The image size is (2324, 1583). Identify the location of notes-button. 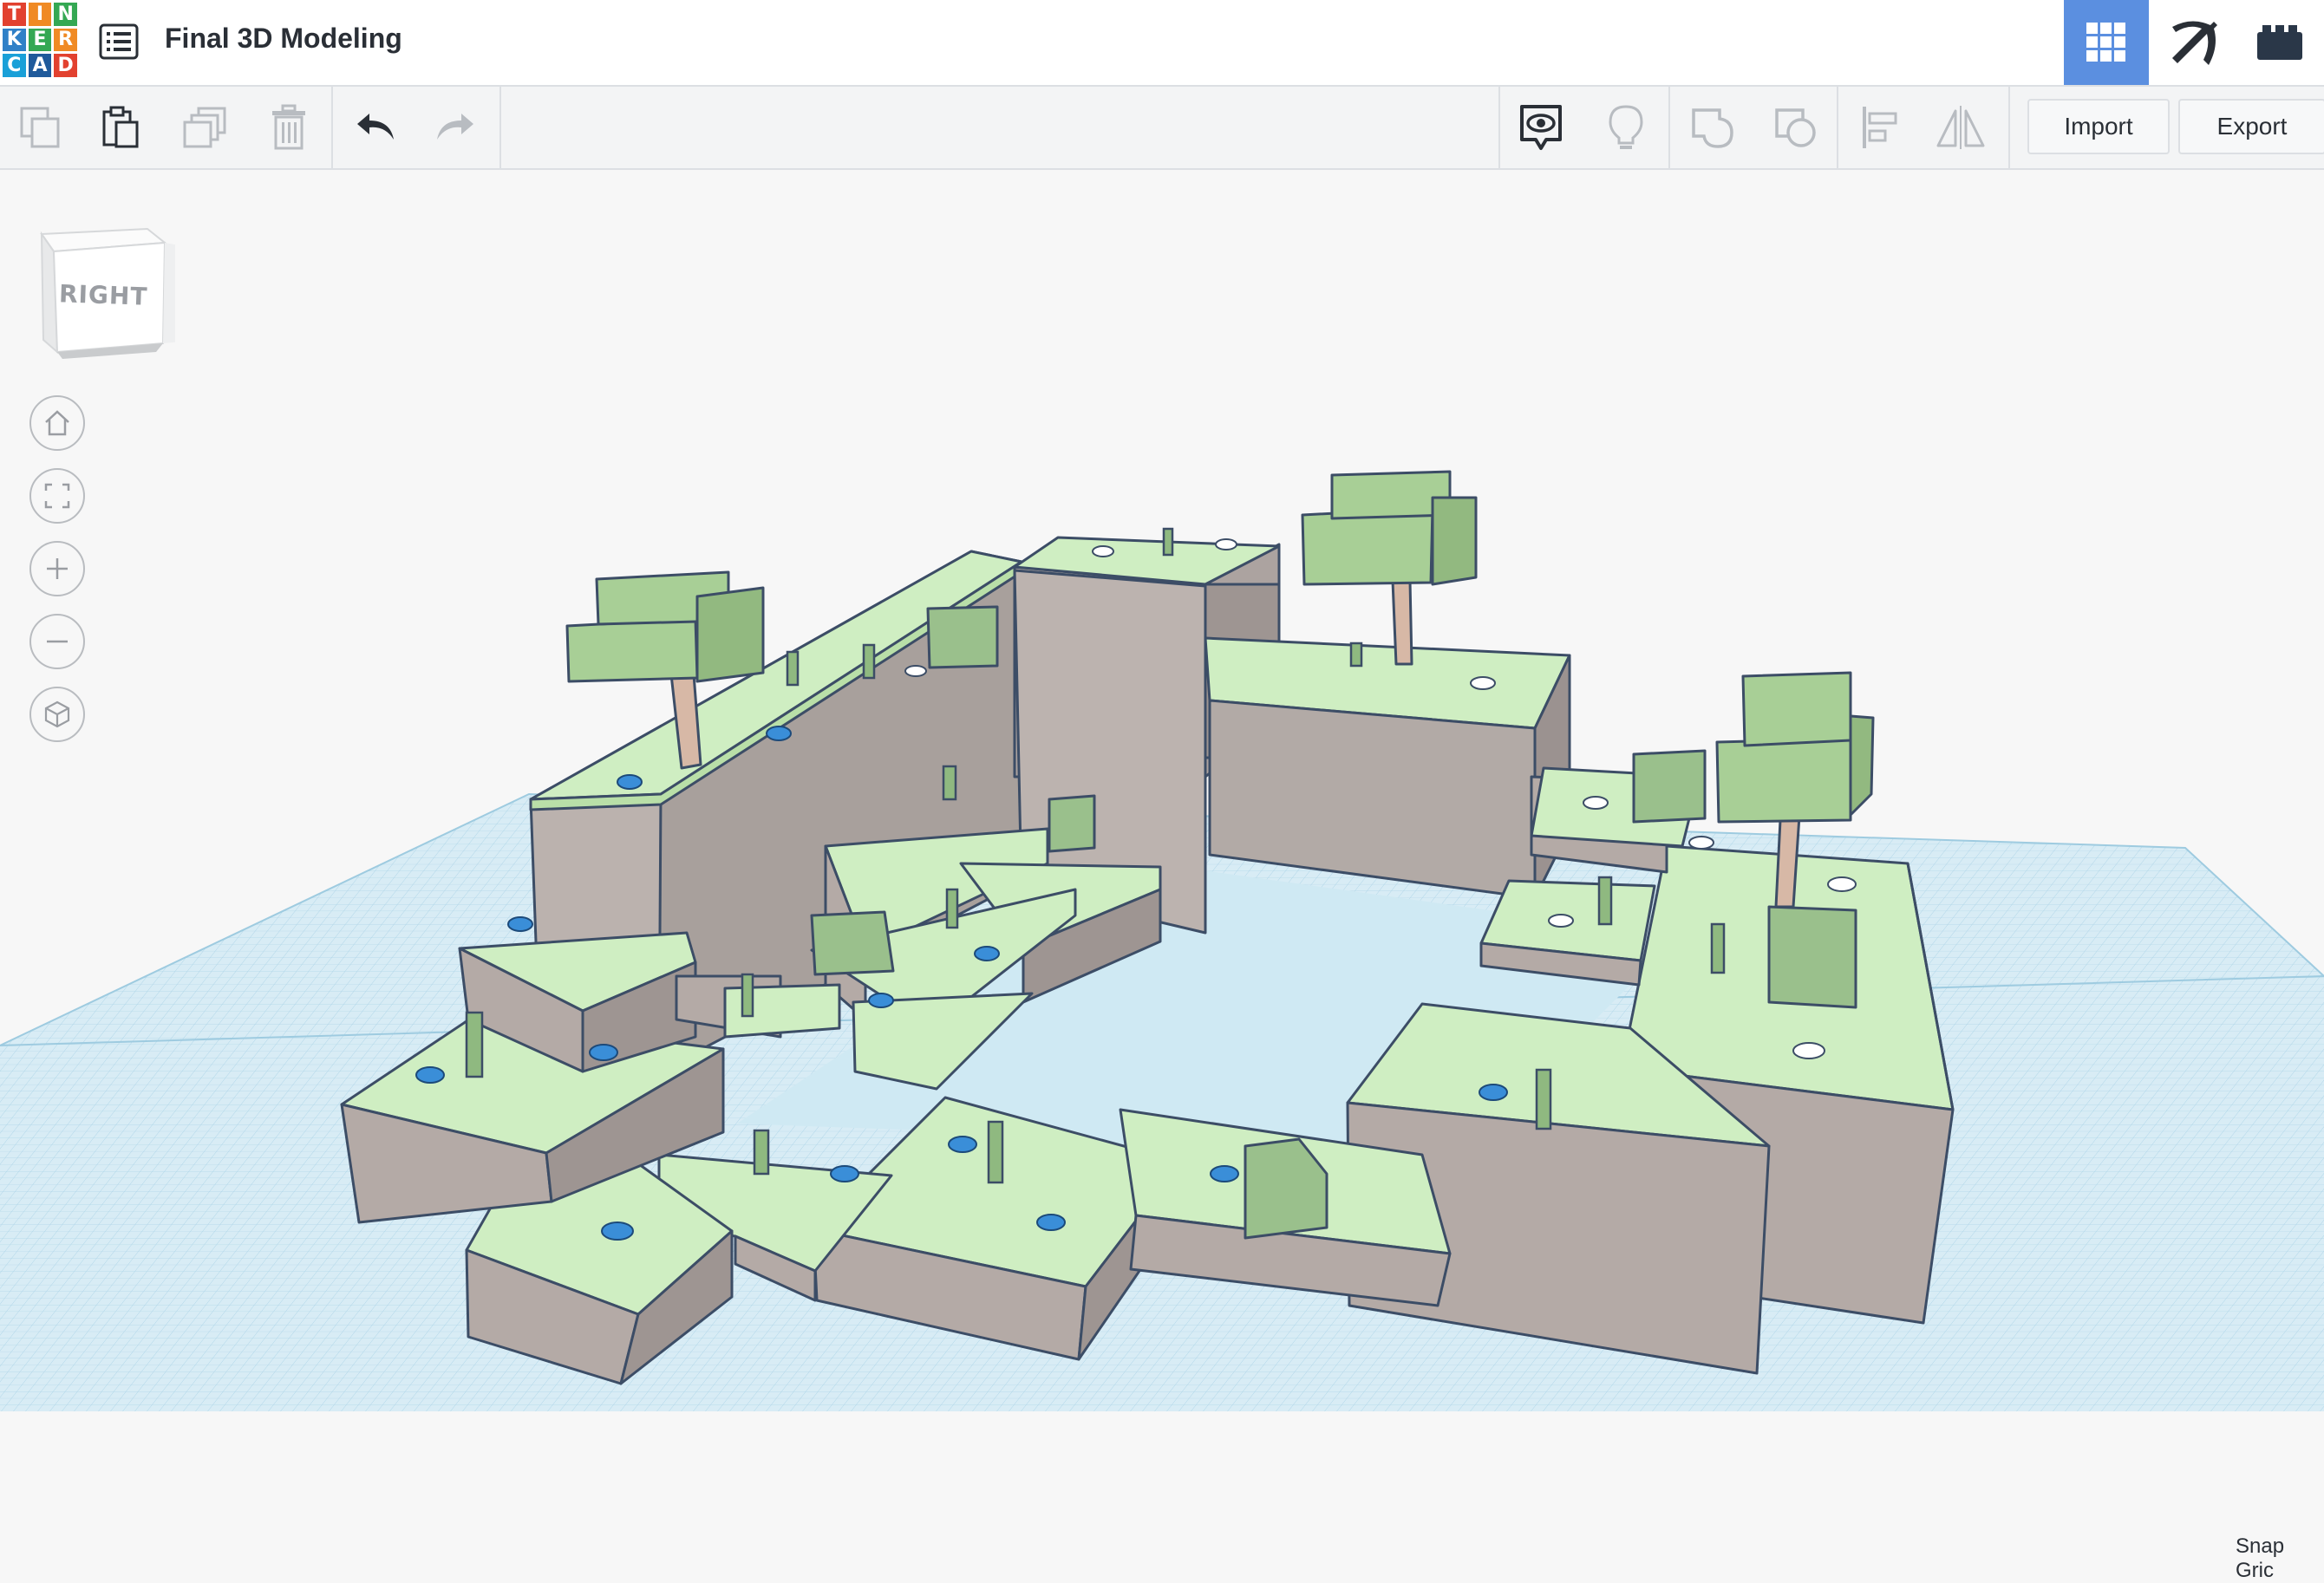
(1626, 127).